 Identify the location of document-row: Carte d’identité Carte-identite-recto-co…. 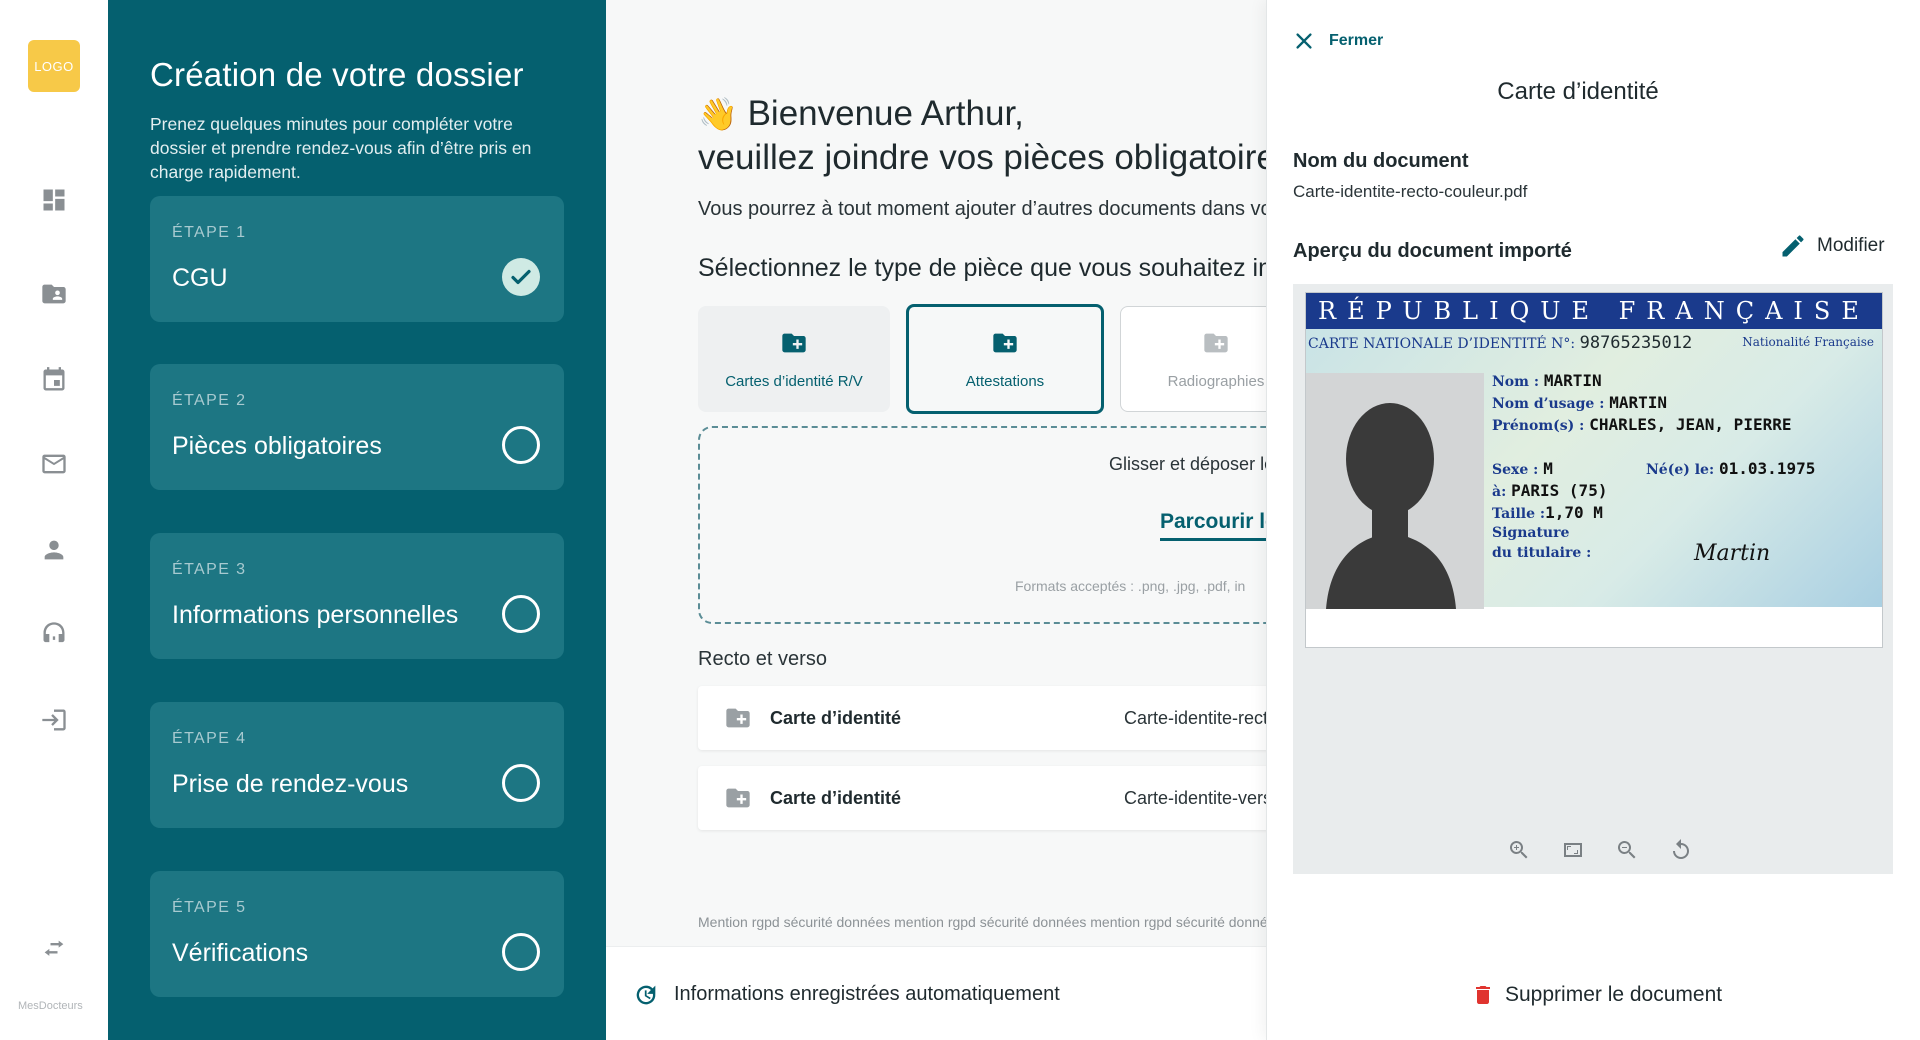
(982, 718).